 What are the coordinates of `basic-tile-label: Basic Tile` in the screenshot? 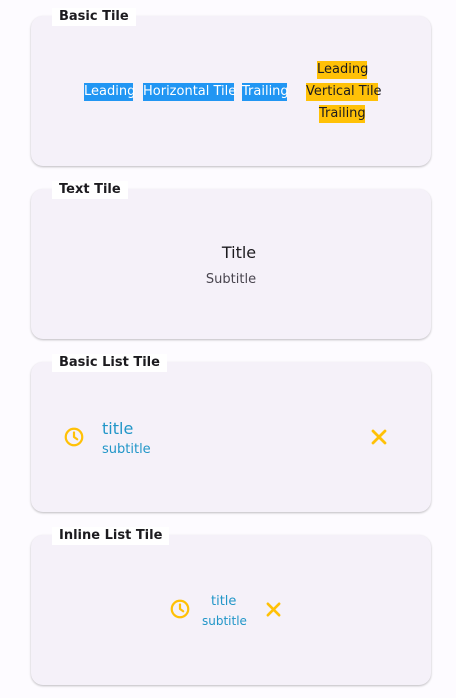 It's located at (94, 17).